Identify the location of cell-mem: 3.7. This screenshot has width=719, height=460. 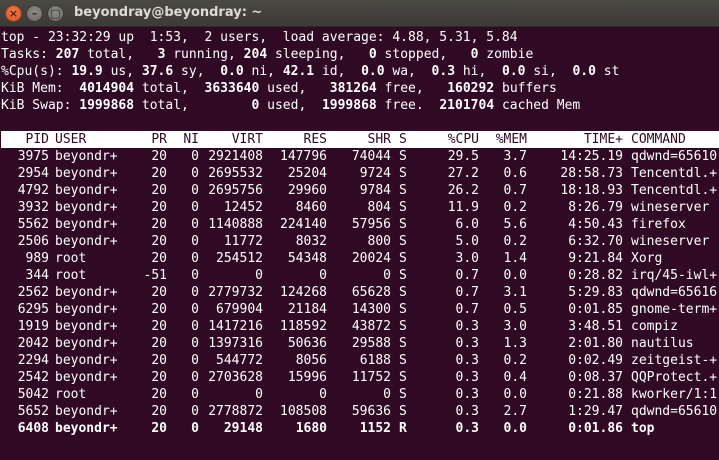
(515, 156).